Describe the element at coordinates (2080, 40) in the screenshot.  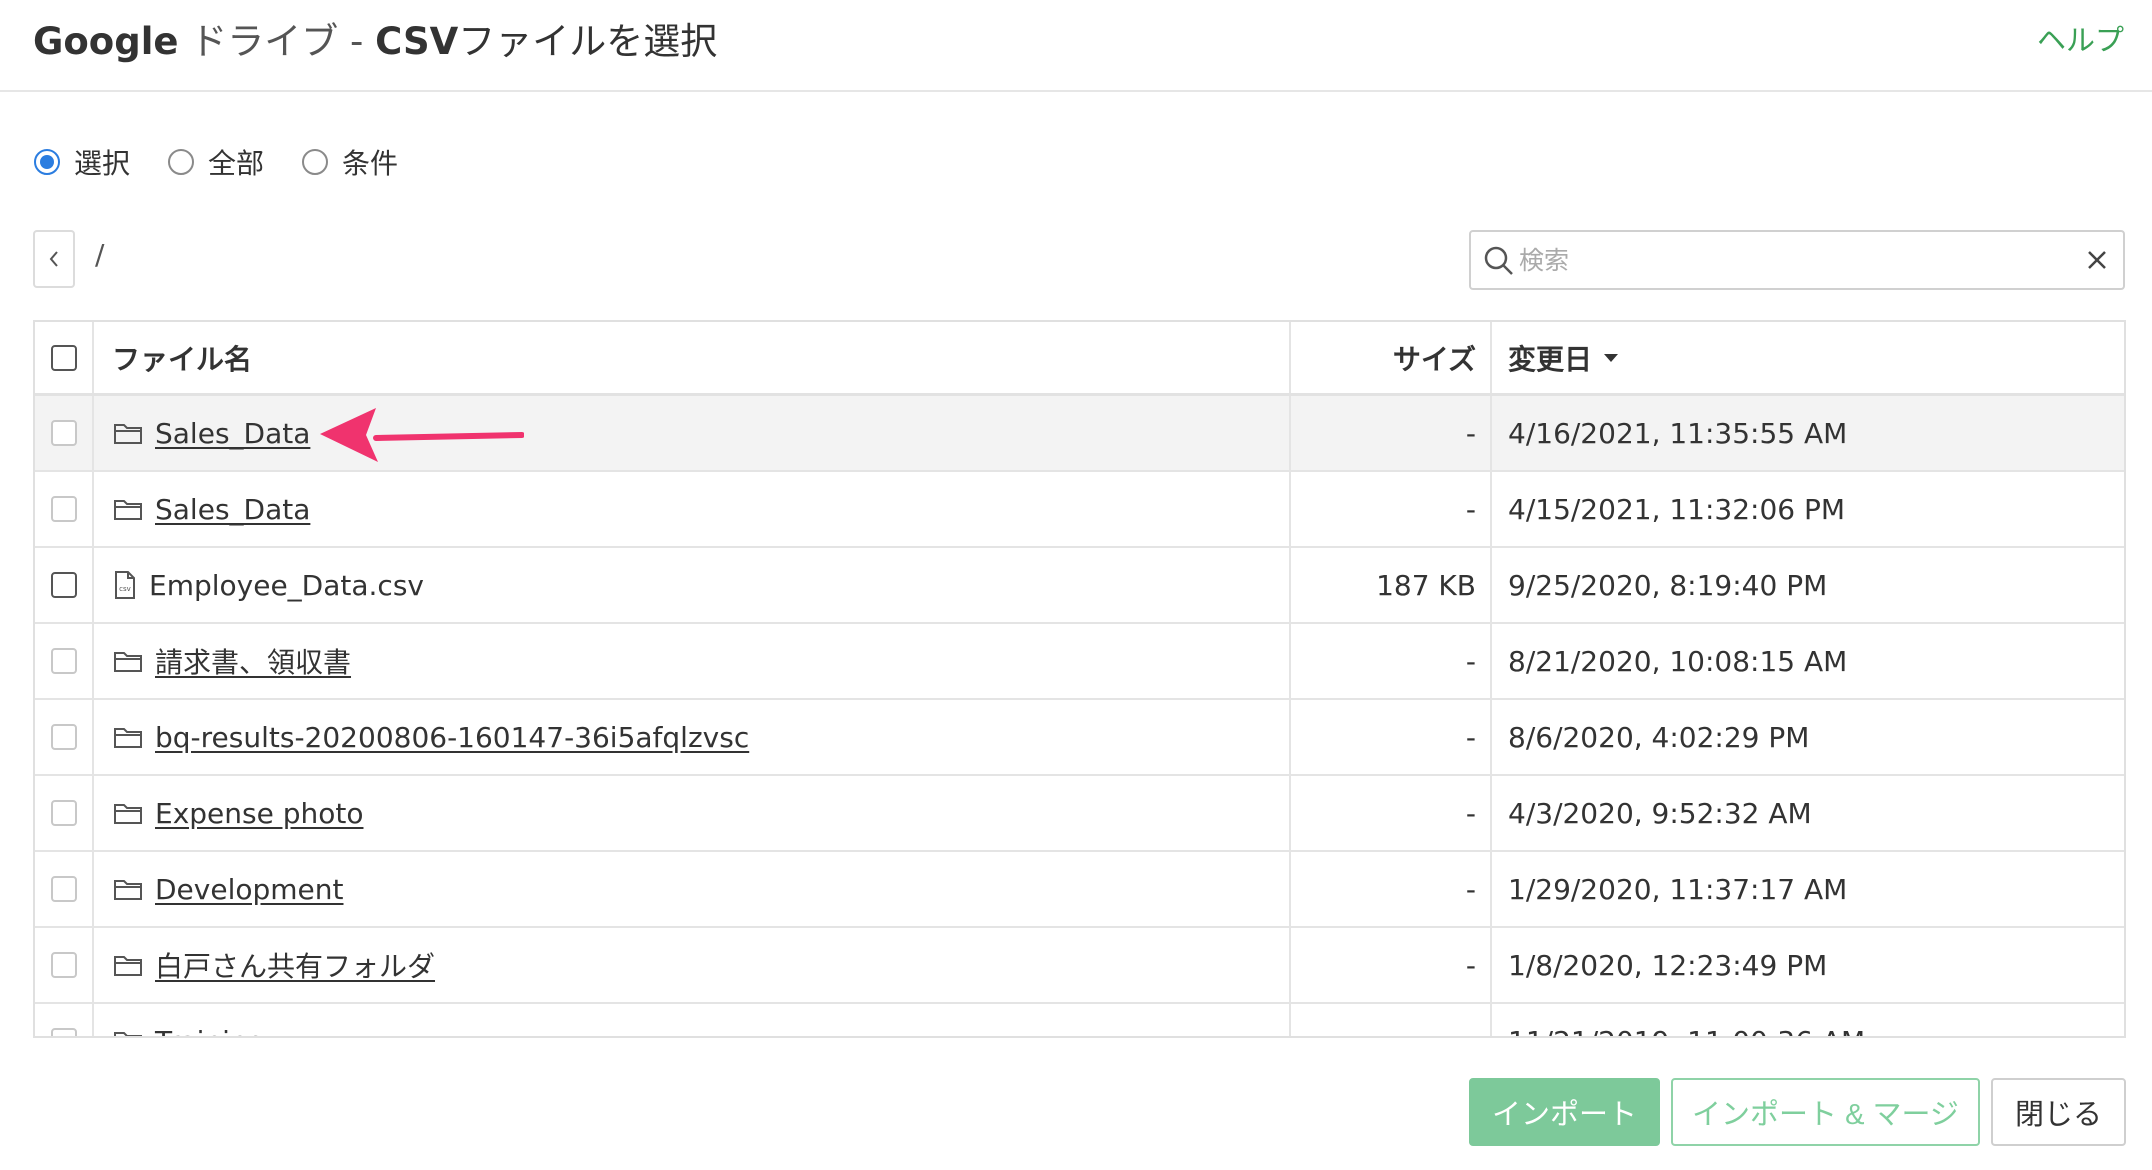
I see `help-link: ヘルプ` at that location.